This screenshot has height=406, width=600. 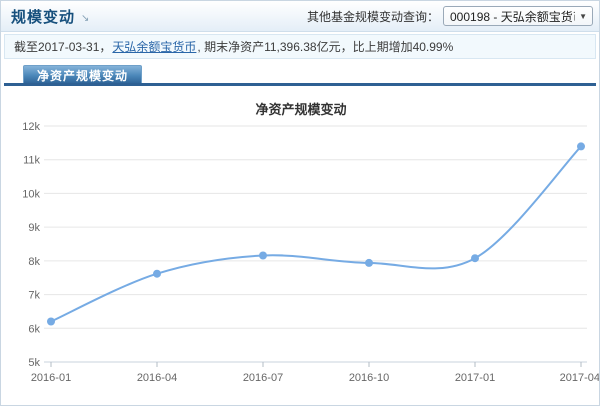 I want to click on tab-net-asset-change: 净资产规模变动, so click(x=83, y=74).